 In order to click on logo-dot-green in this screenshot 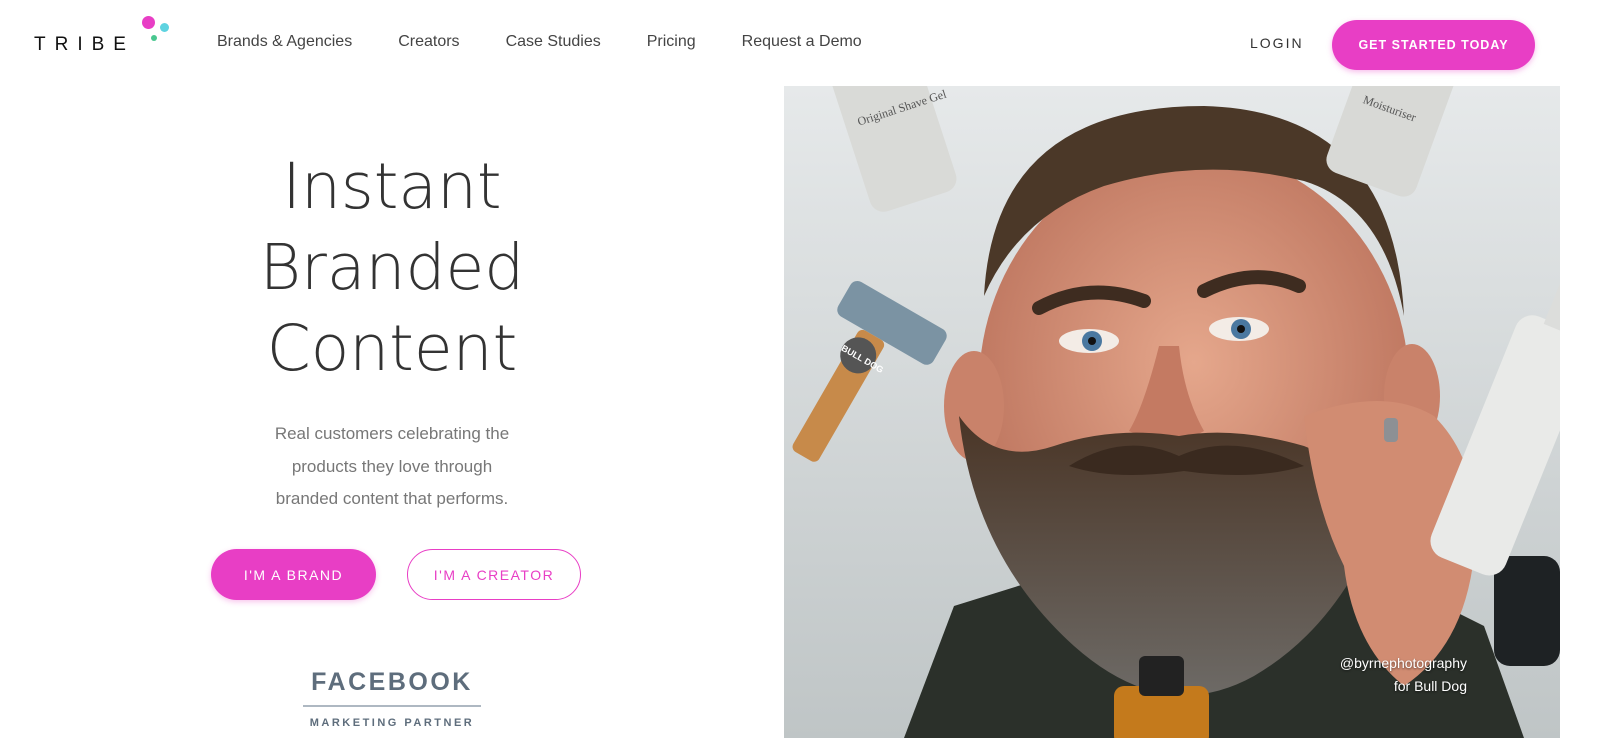, I will do `click(154, 38)`.